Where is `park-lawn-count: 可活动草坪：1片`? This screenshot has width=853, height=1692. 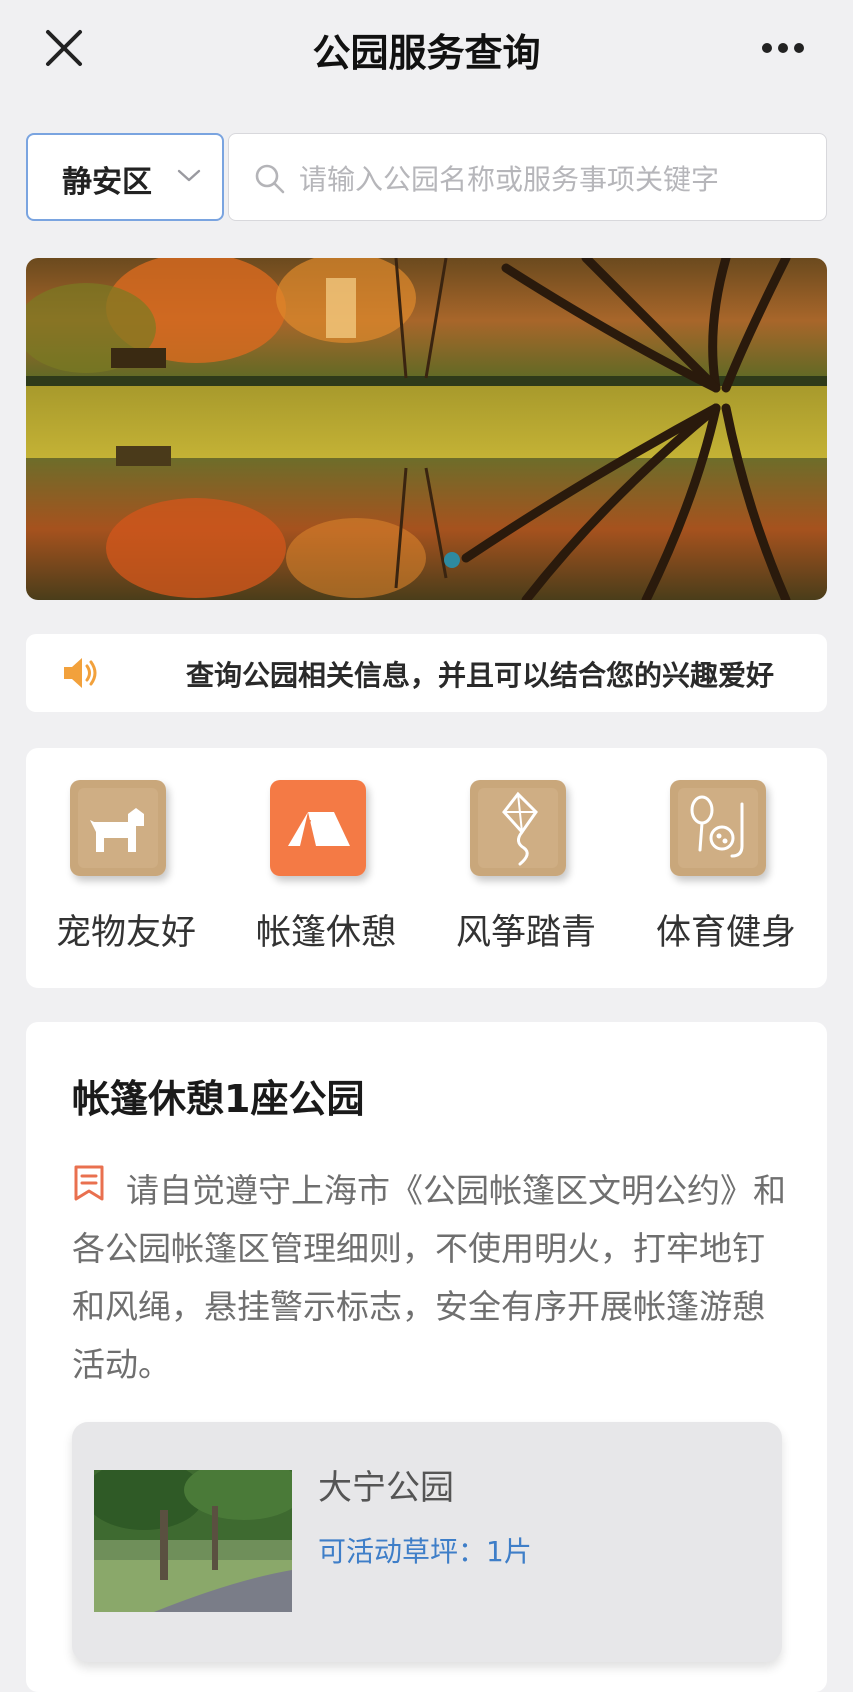 park-lawn-count: 可活动草坪：1片 is located at coordinates (425, 1551).